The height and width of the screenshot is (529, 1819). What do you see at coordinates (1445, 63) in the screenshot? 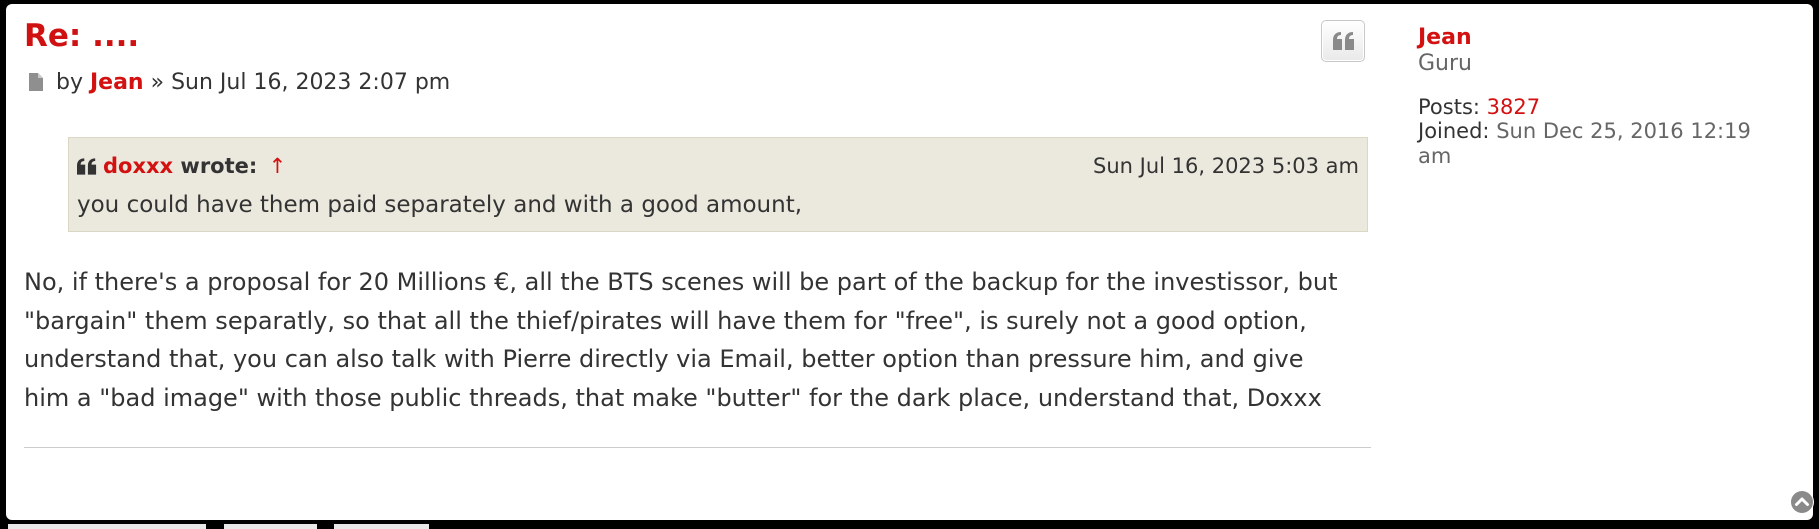
I see `profile-rank: Guru` at bounding box center [1445, 63].